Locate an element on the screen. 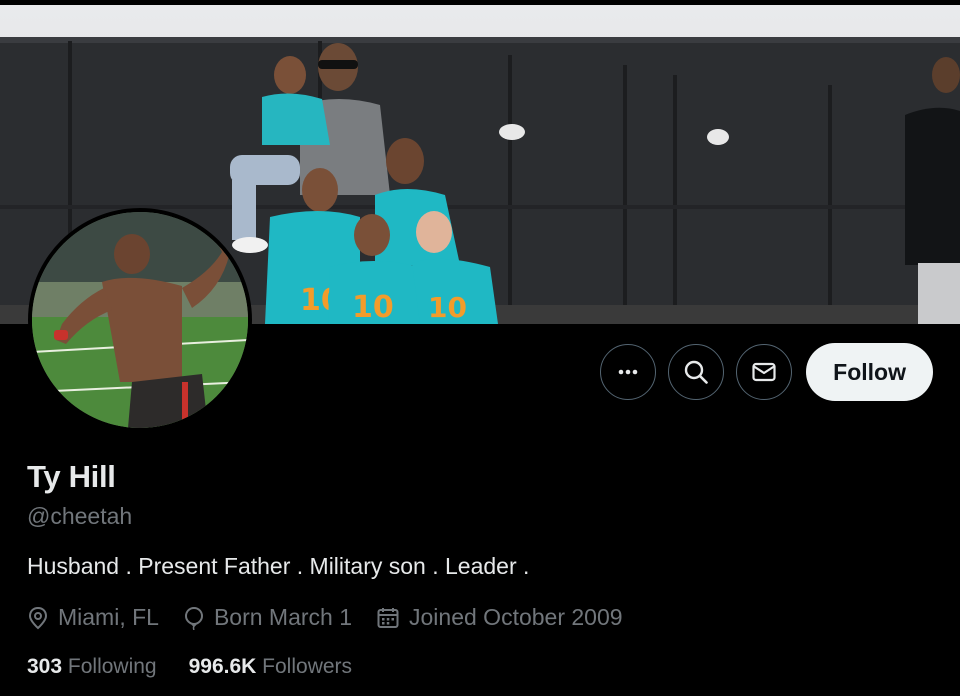  calendar-icon is located at coordinates (388, 617).